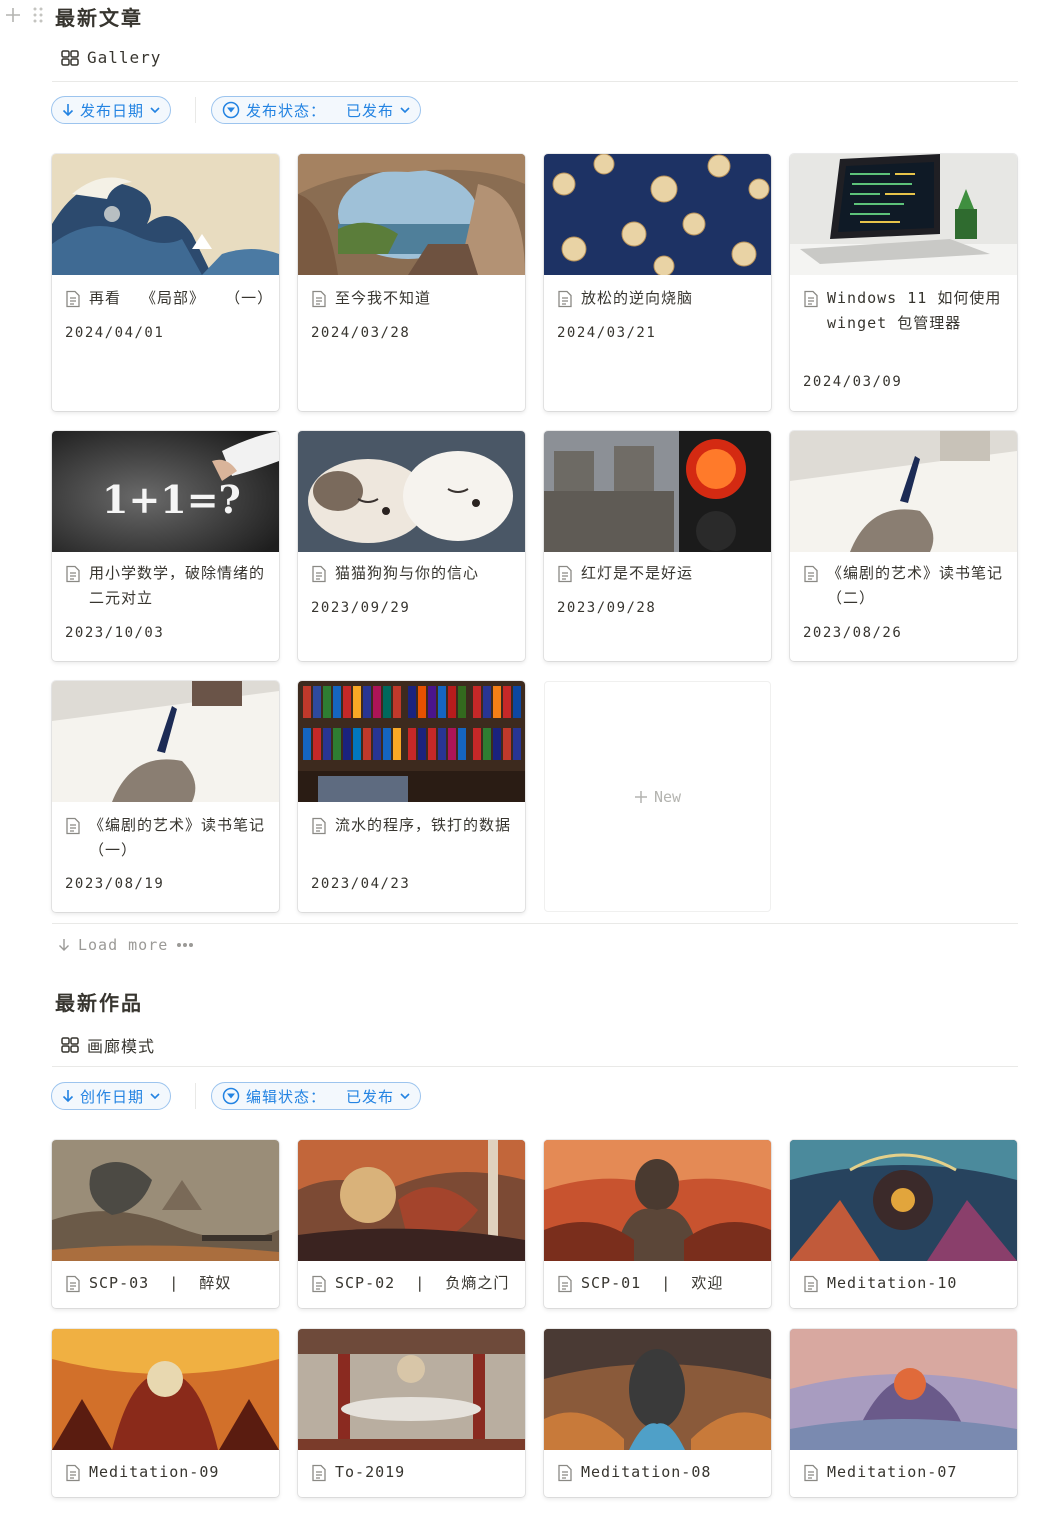  I want to click on card-date: 2023/10/03, so click(115, 633).